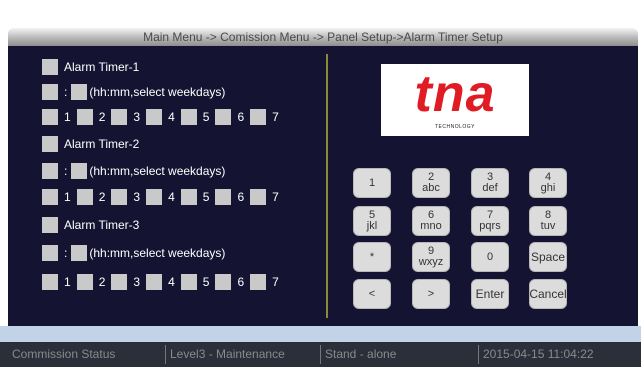 The height and width of the screenshot is (367, 641). I want to click on timer-1-day-4-label: 4, so click(171, 117).